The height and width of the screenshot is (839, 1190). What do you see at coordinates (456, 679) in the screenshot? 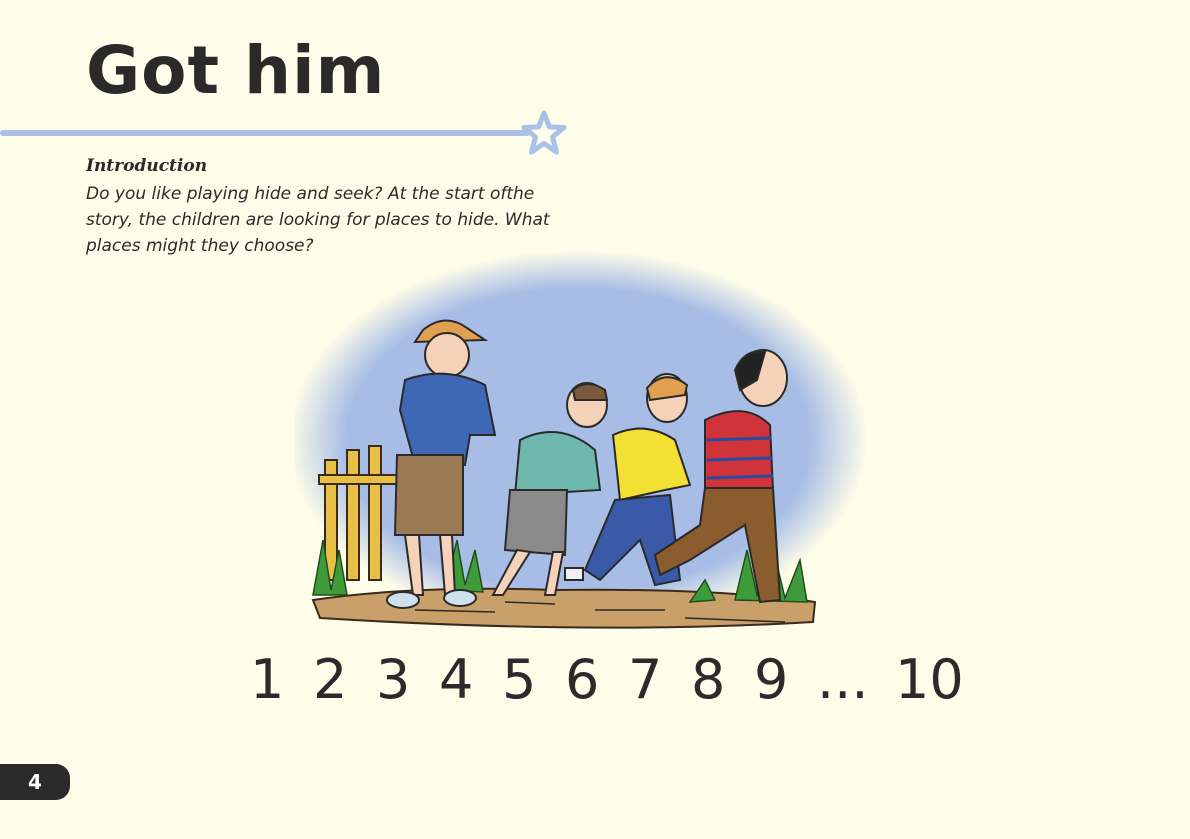
I see `count-number: 4` at bounding box center [456, 679].